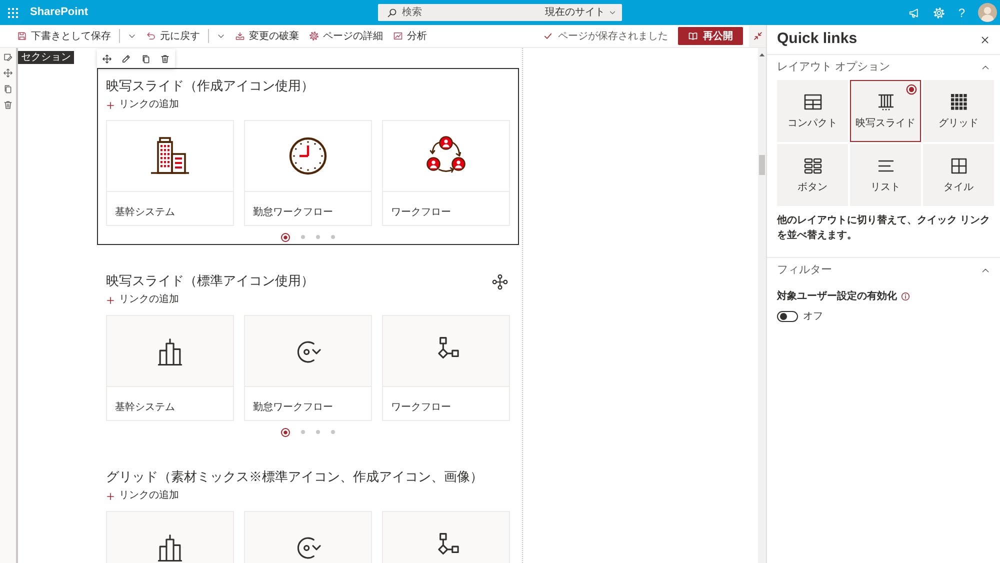 This screenshot has height=563, width=1000. What do you see at coordinates (812, 102) in the screenshot?
I see `table-layout-icon` at bounding box center [812, 102].